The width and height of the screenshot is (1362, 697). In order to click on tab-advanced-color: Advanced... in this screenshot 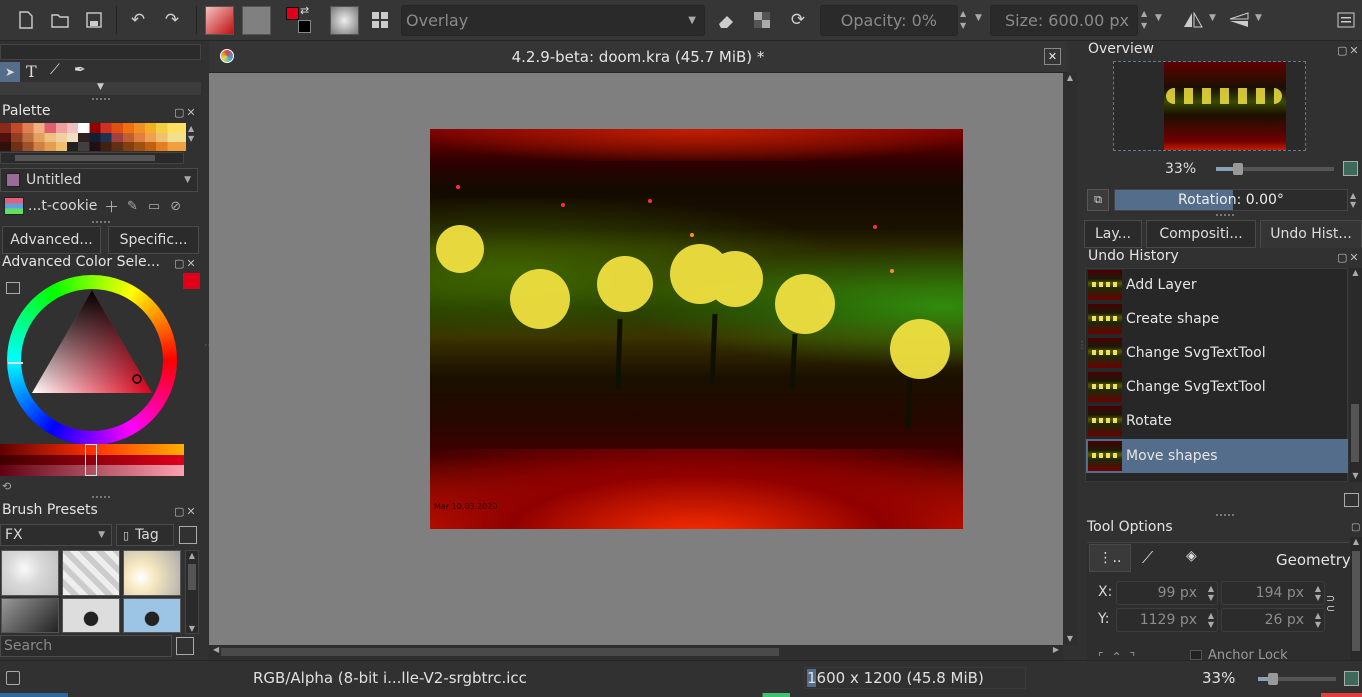, I will do `click(51, 240)`.